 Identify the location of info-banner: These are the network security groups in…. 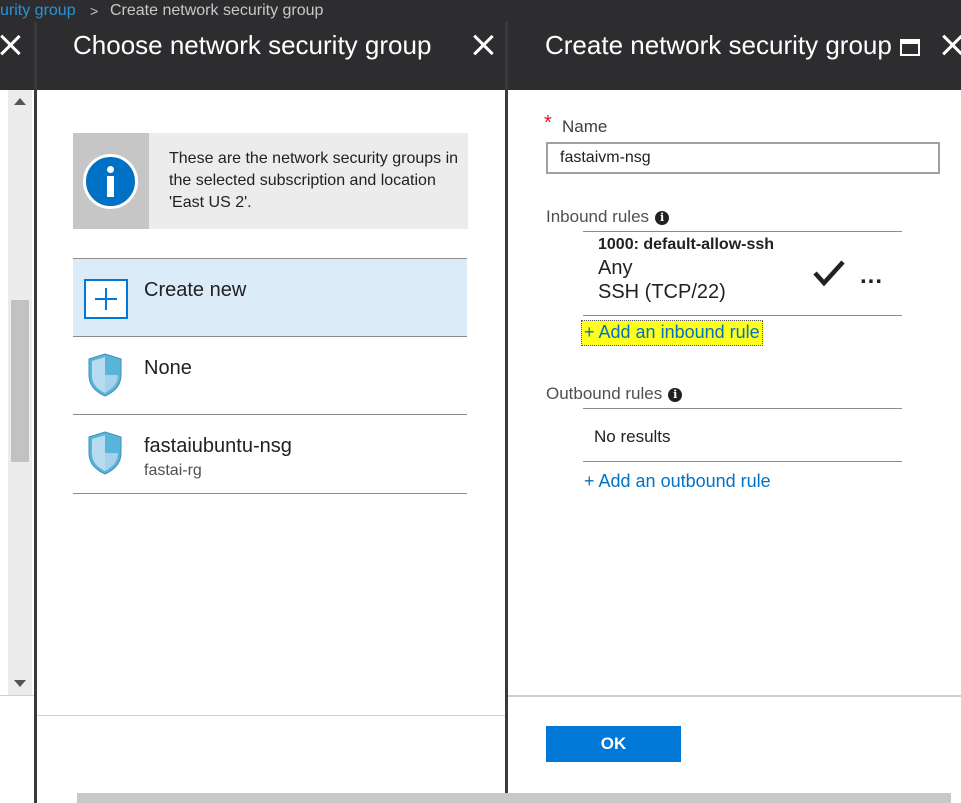
(270, 181).